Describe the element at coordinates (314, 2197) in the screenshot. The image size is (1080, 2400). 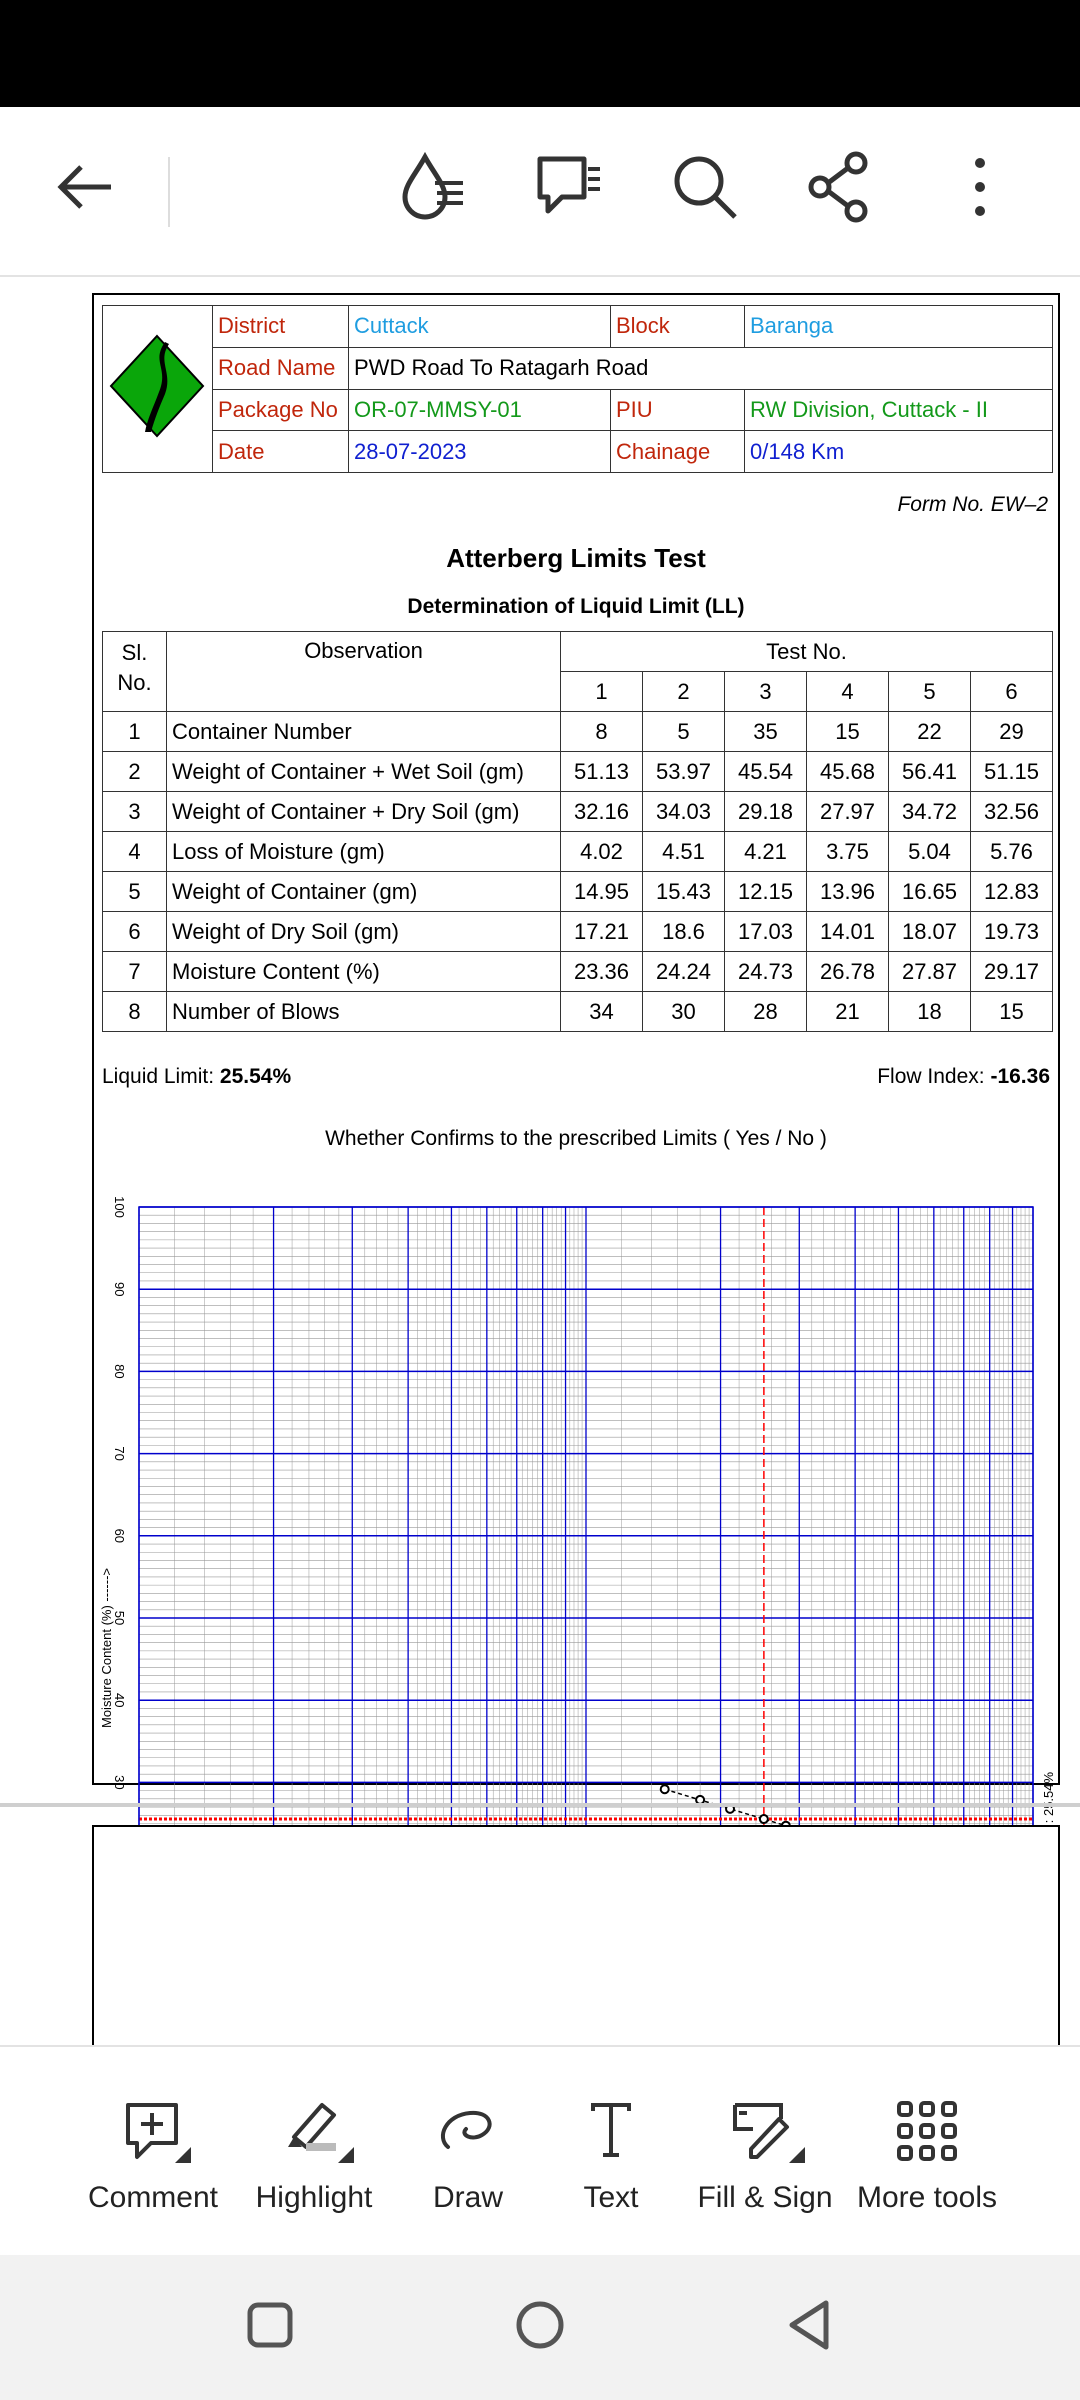
I see `tool-label: Highlight` at that location.